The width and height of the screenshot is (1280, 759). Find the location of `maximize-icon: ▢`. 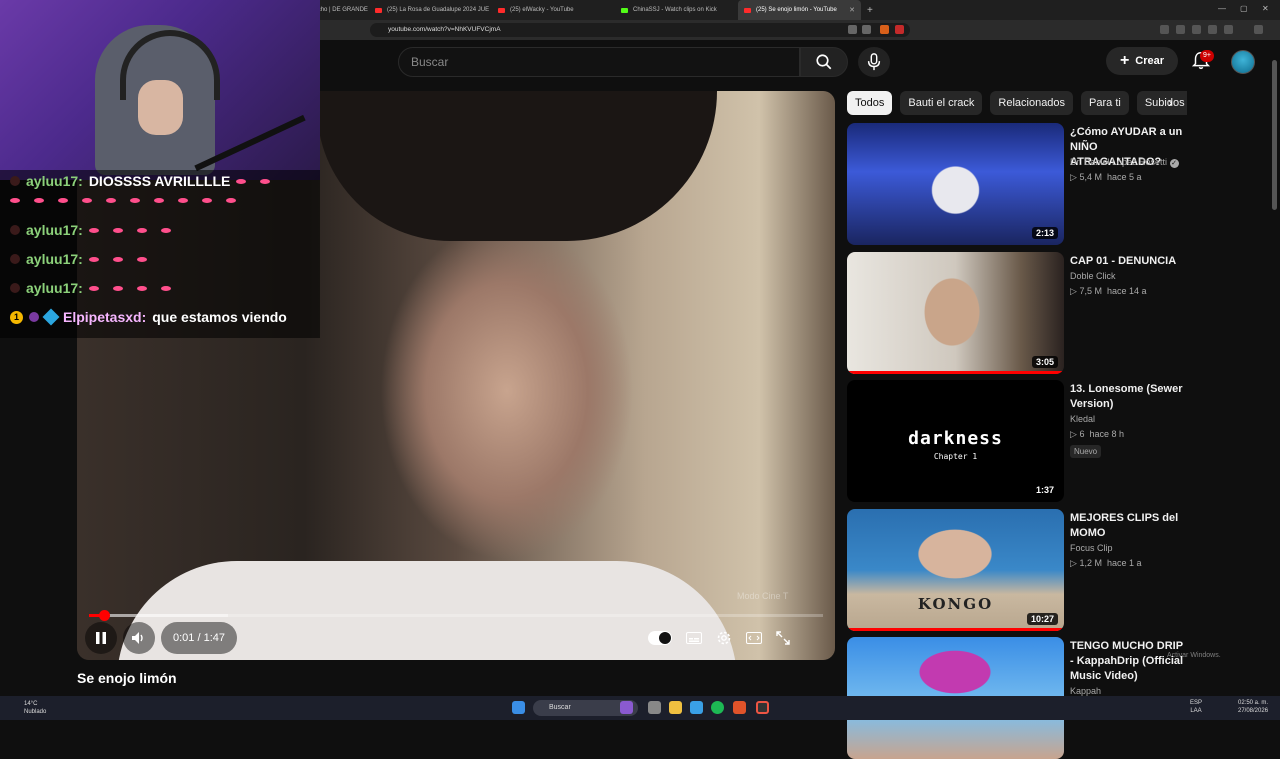

maximize-icon: ▢ is located at coordinates (1244, 8).